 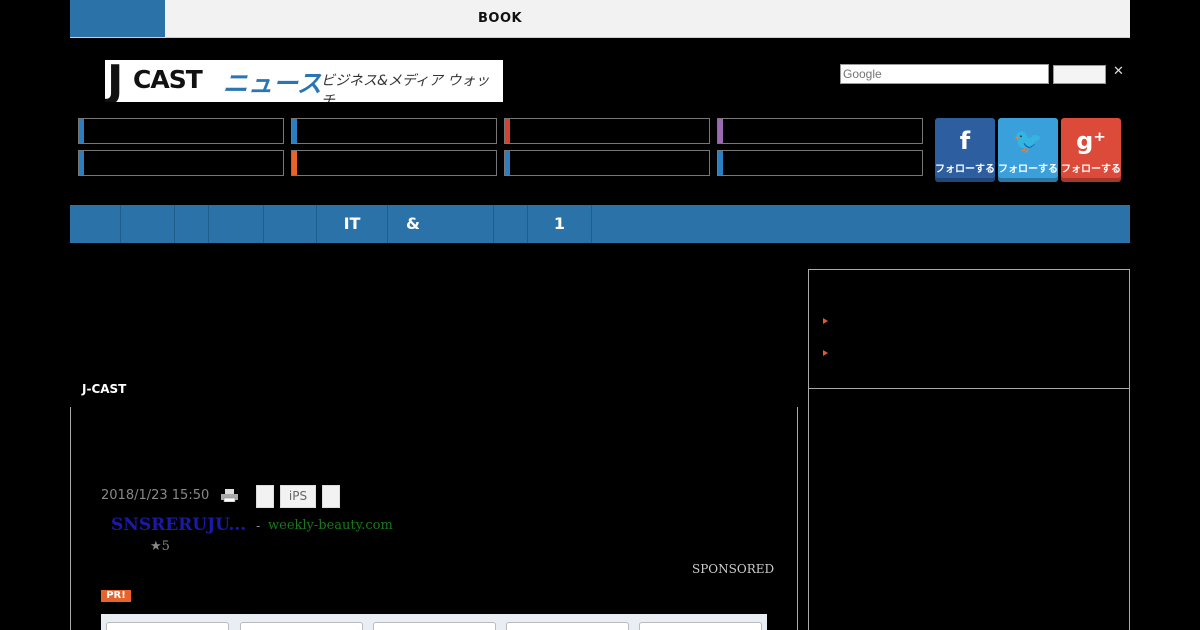 I want to click on nav-item-it: IT, so click(x=352, y=224).